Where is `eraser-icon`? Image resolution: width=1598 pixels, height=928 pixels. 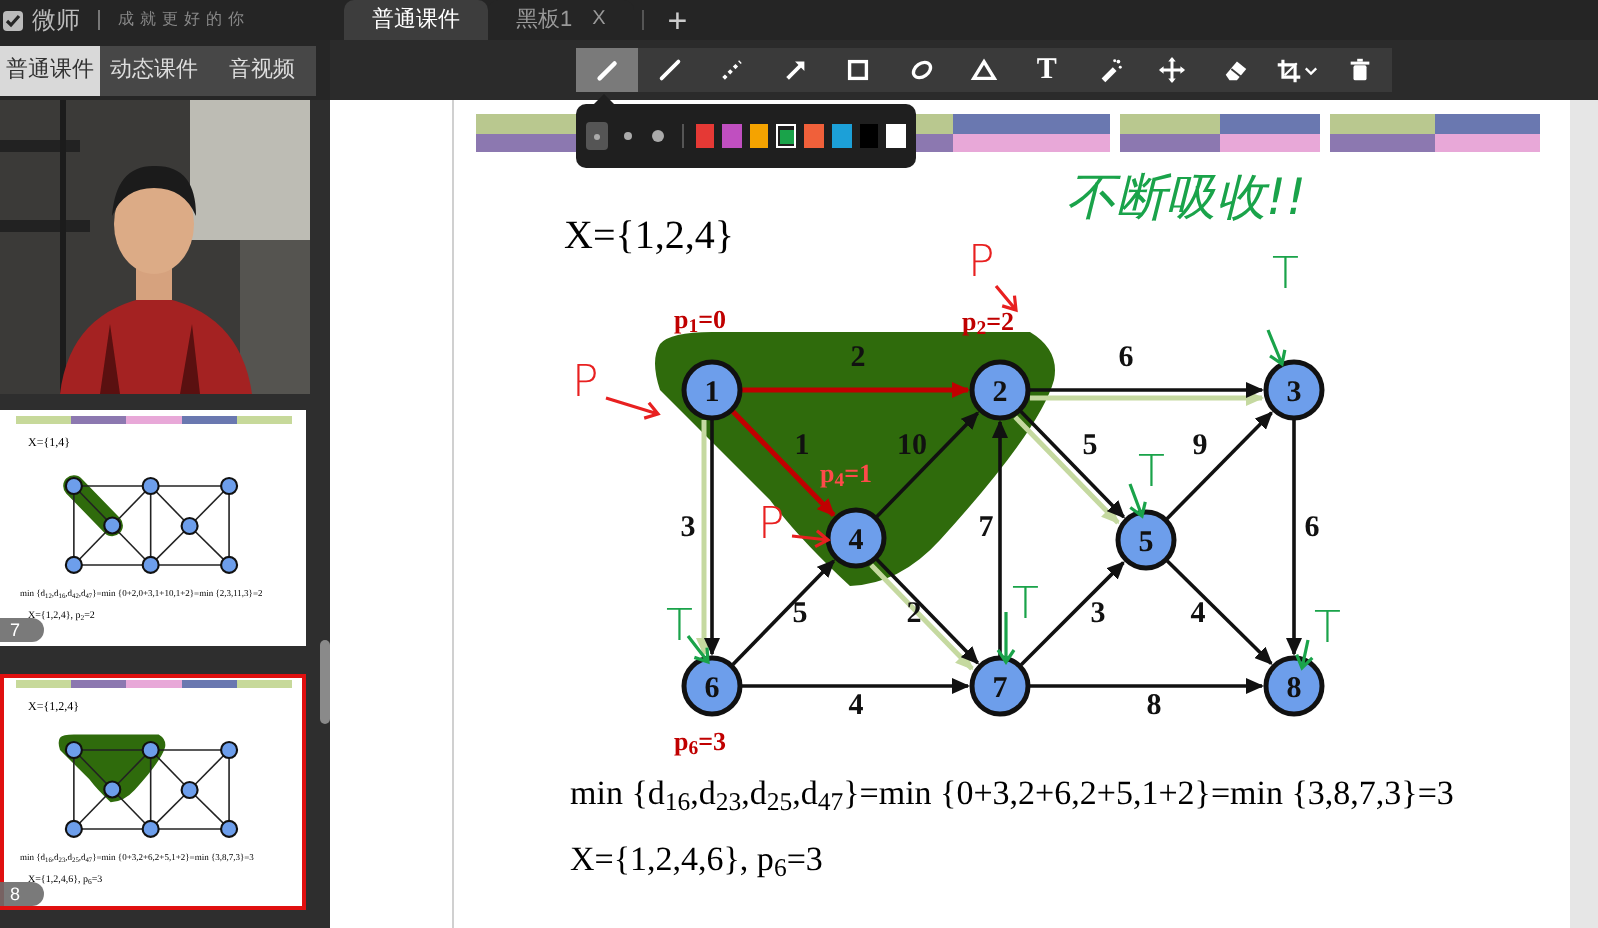 eraser-icon is located at coordinates (1235, 70).